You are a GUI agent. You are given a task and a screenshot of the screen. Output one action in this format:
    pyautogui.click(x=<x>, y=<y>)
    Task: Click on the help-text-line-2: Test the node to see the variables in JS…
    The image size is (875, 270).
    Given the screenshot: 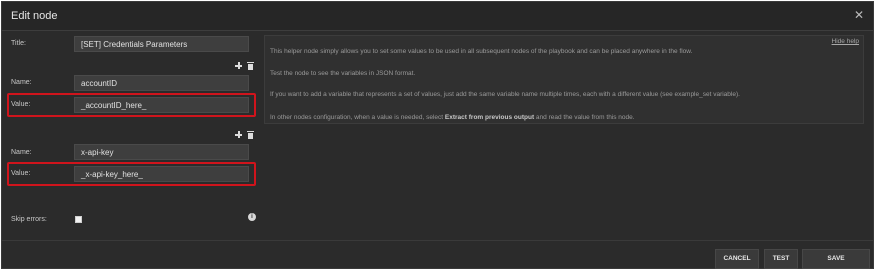 What is the action you would take?
    pyautogui.click(x=343, y=73)
    